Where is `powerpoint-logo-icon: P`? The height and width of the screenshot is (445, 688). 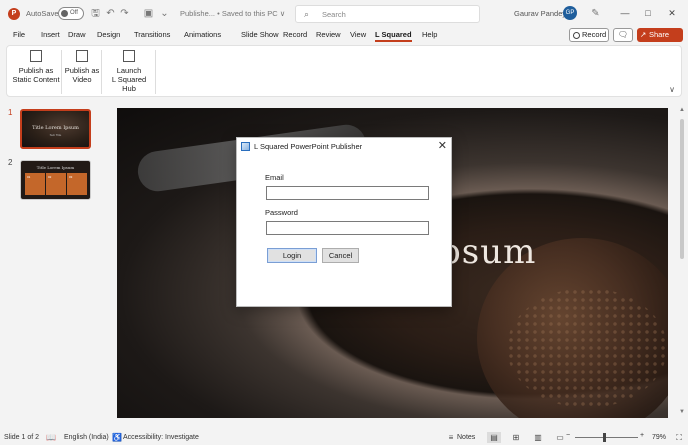
powerpoint-logo-icon: P is located at coordinates (14, 14).